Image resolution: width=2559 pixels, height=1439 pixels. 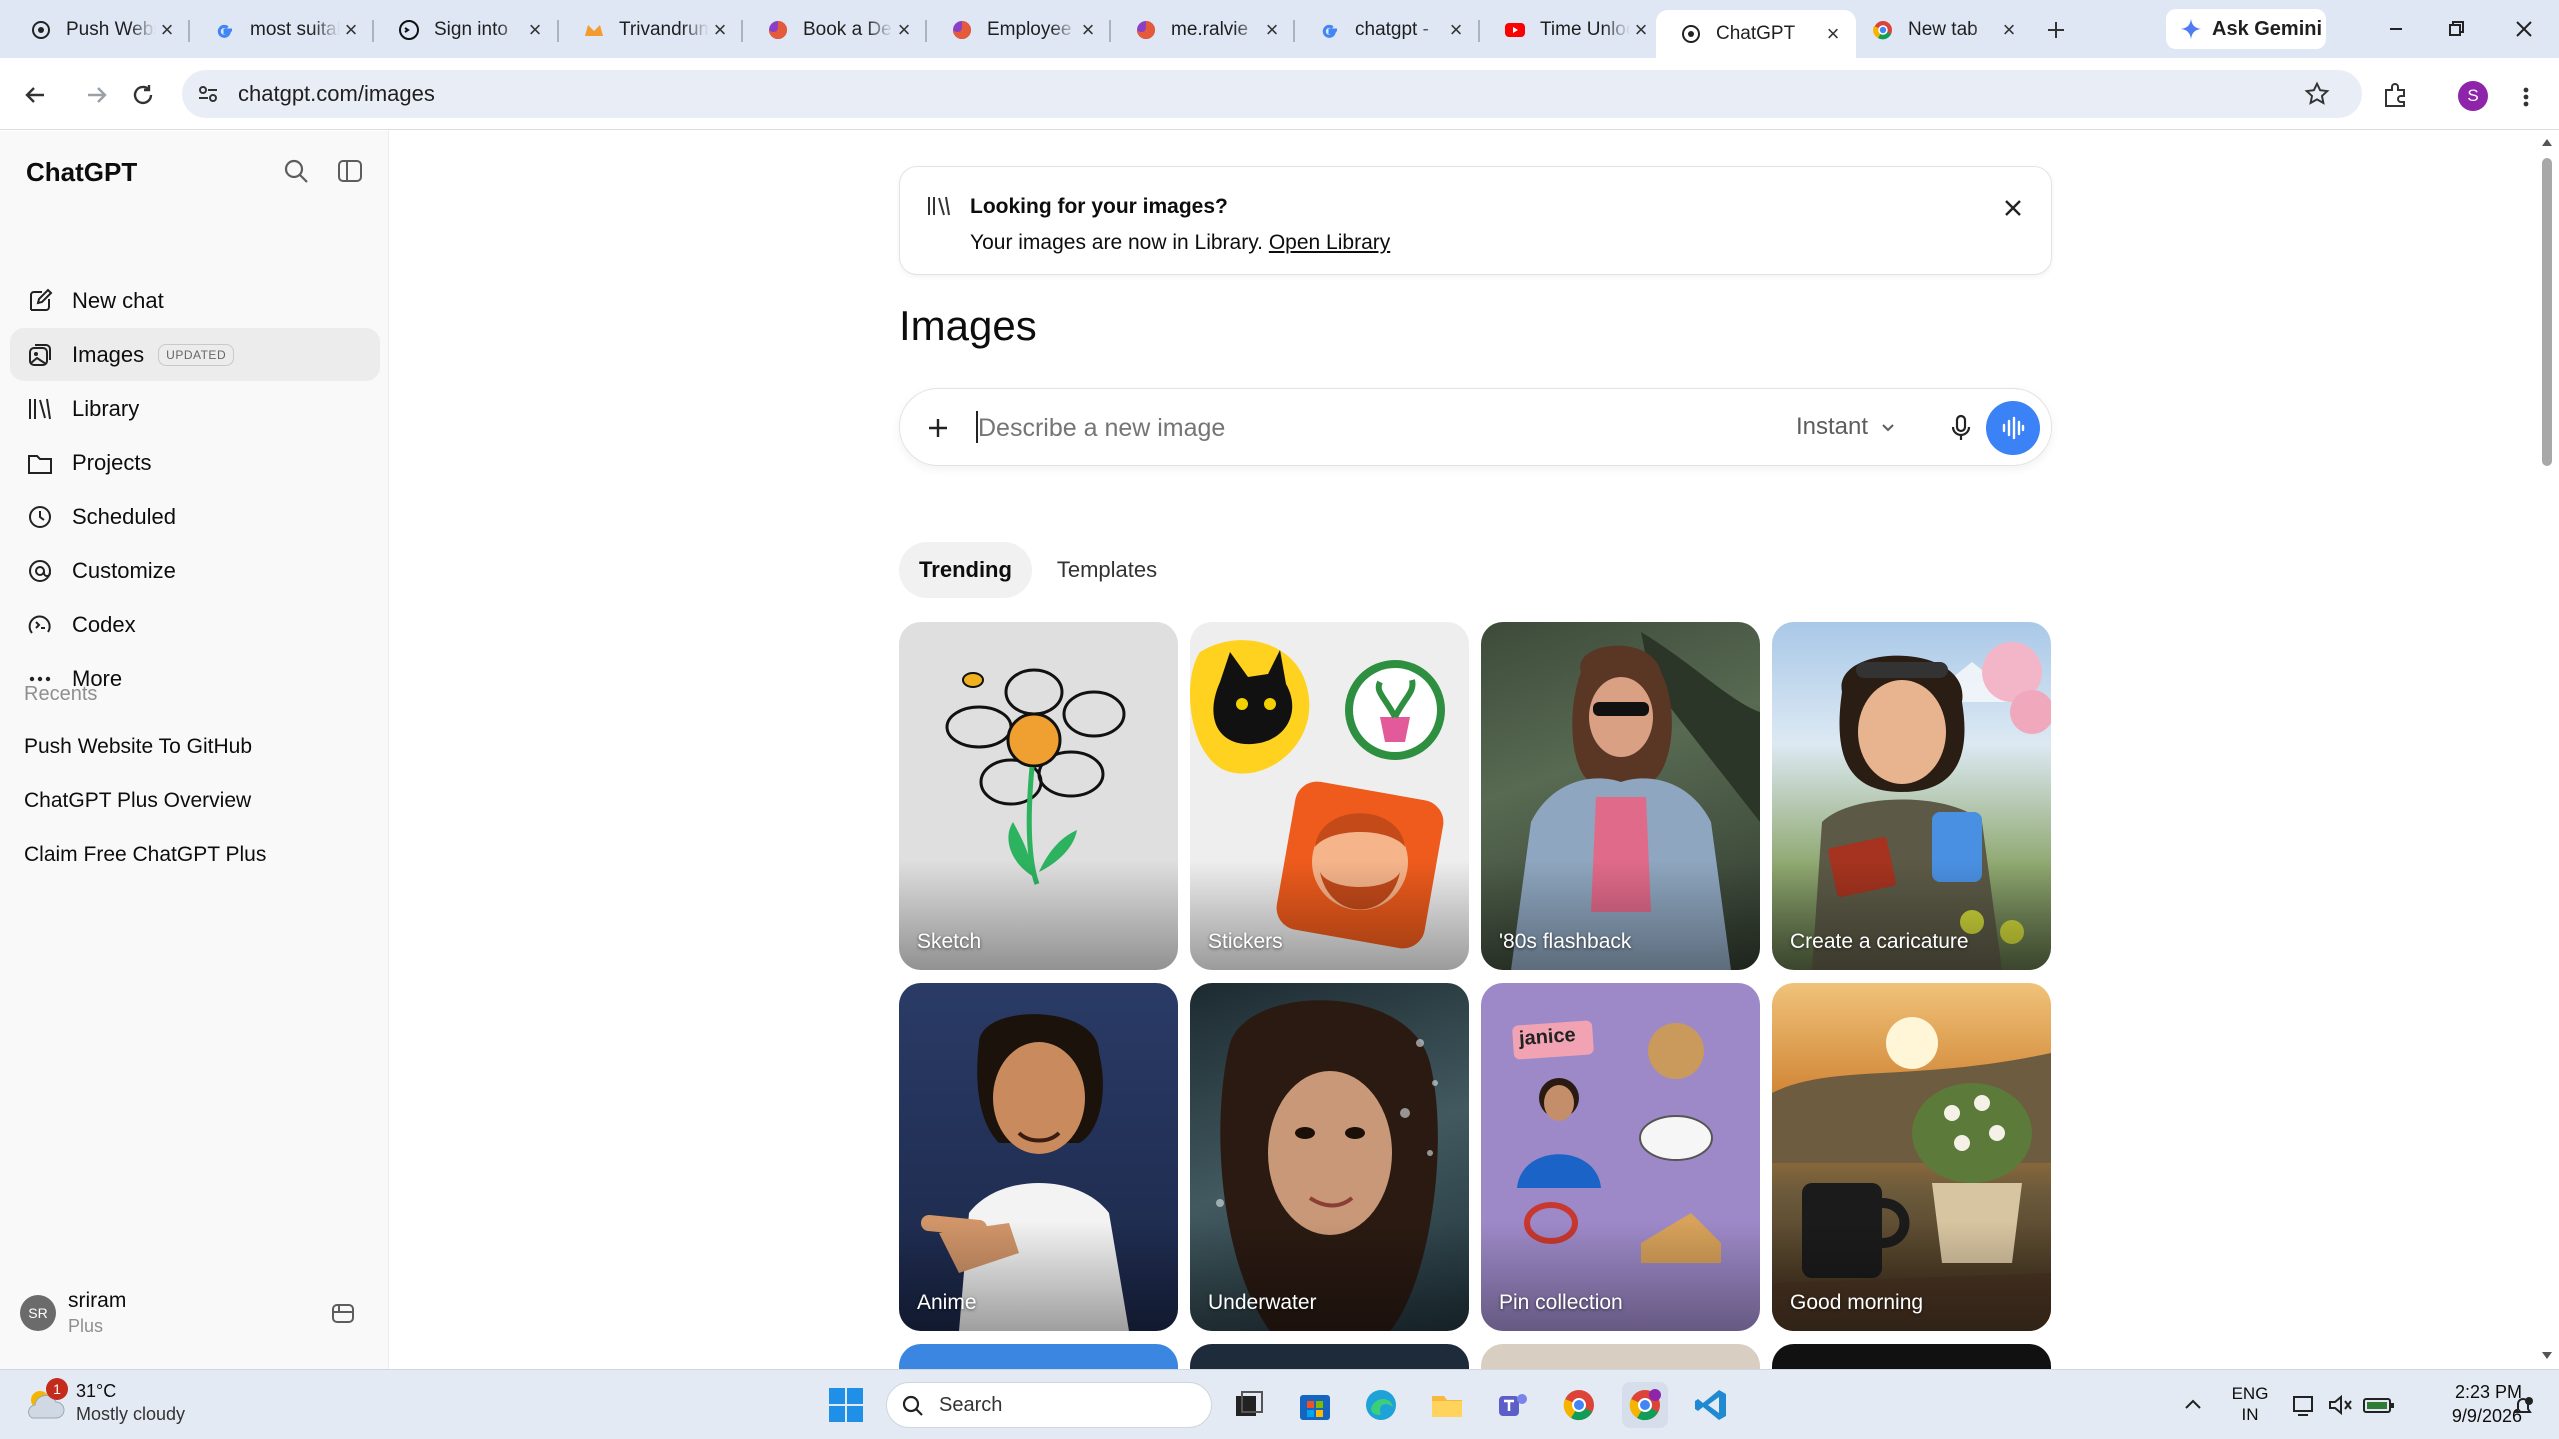 I want to click on scroll-up-arrow-icon, so click(x=2547, y=142).